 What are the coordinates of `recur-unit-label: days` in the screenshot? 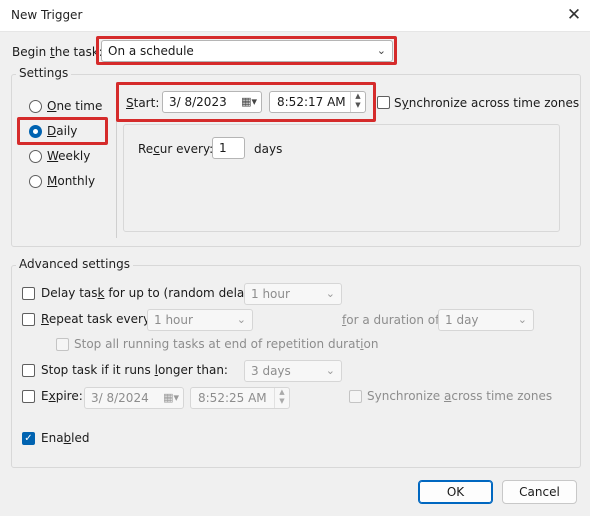 It's located at (268, 149).